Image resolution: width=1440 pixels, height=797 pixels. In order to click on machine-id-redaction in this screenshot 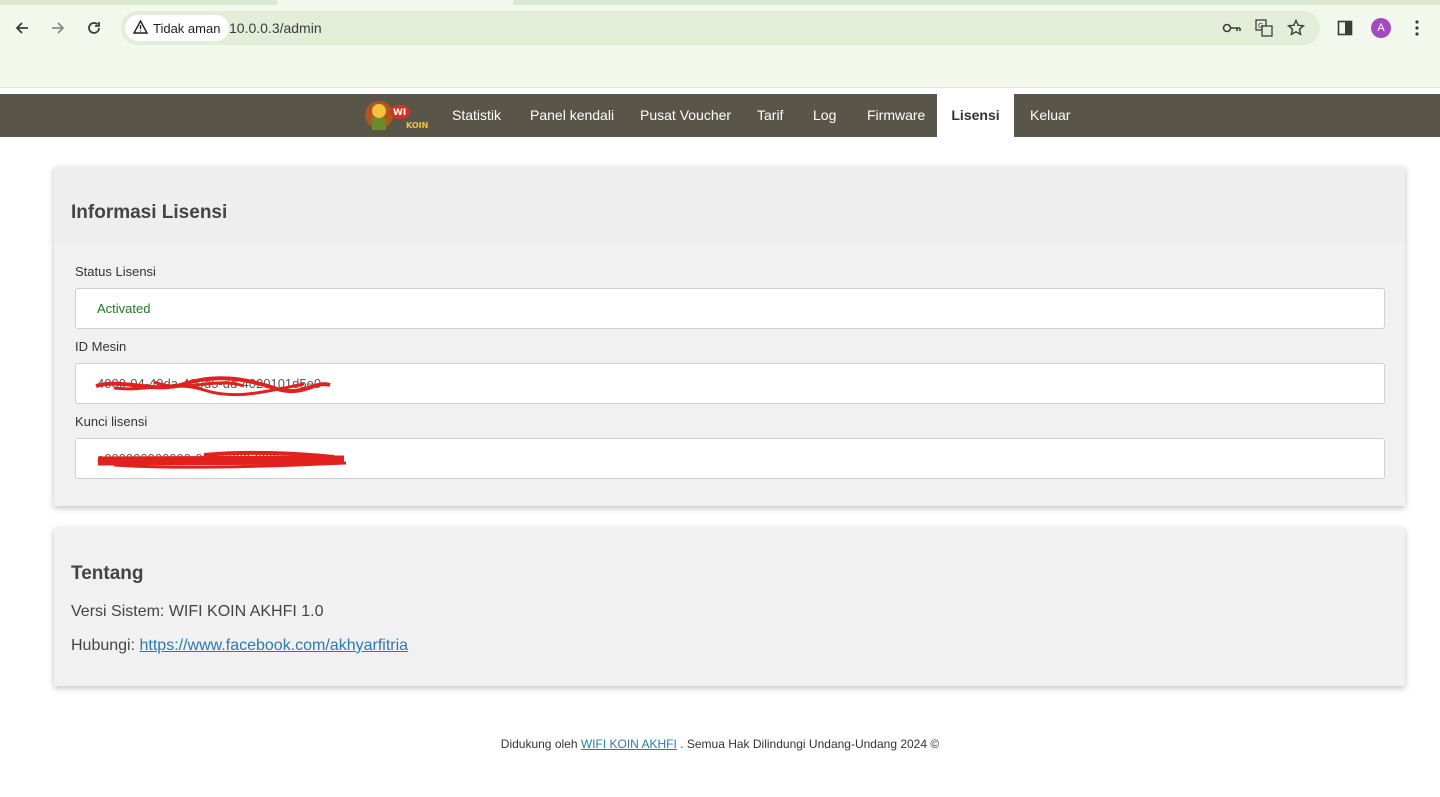, I will do `click(213, 386)`.